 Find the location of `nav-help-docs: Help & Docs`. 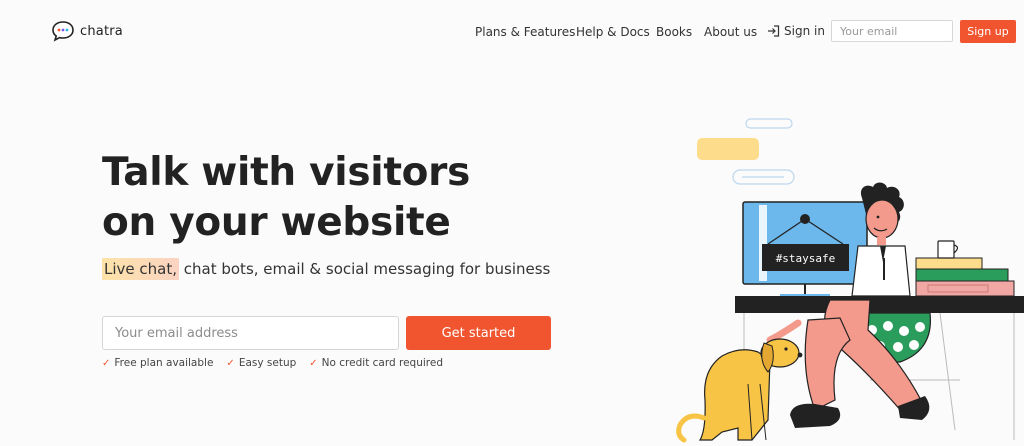

nav-help-docs: Help & Docs is located at coordinates (613, 32).